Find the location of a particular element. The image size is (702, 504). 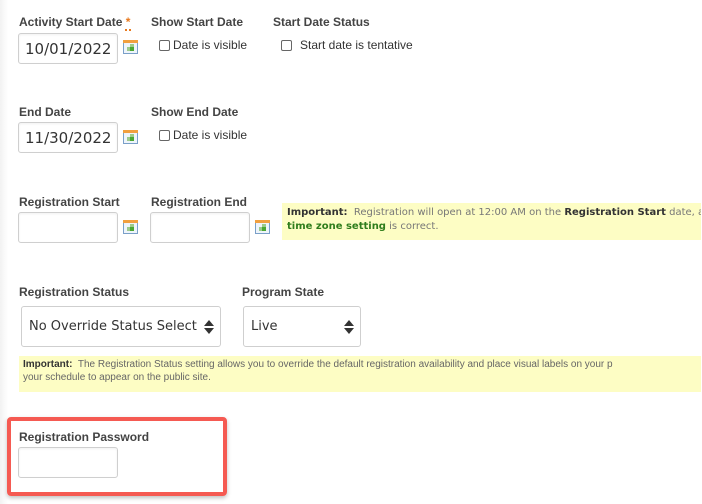

time-zone-setting-link: time zone setting is located at coordinates (336, 226).